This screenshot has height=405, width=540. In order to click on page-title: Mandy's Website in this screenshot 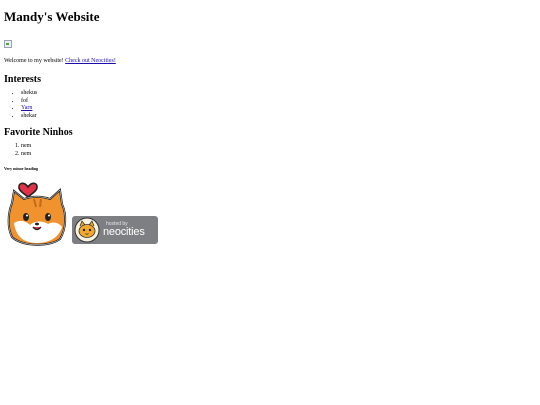, I will do `click(52, 16)`.